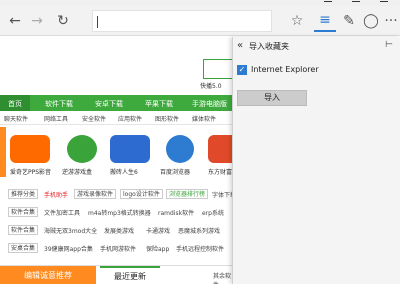  I want to click on row-link: 发展类游戏, so click(119, 230).